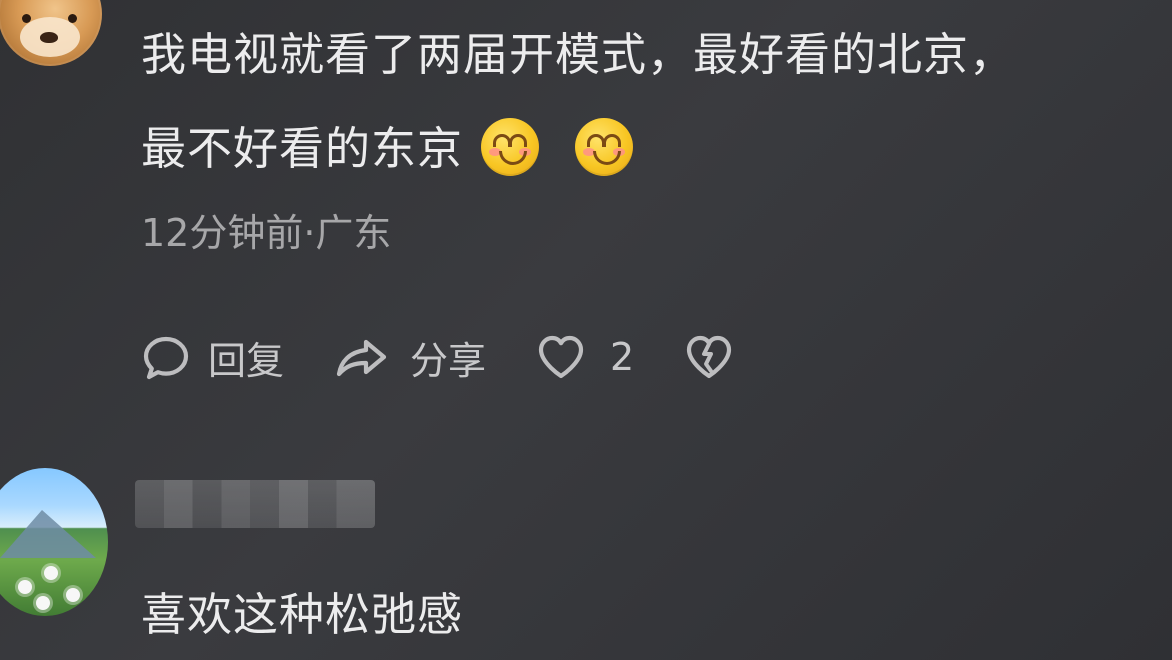 Image resolution: width=1172 pixels, height=660 pixels. Describe the element at coordinates (302, 614) in the screenshot. I see `comment-text: 喜欢这种松弛感` at that location.